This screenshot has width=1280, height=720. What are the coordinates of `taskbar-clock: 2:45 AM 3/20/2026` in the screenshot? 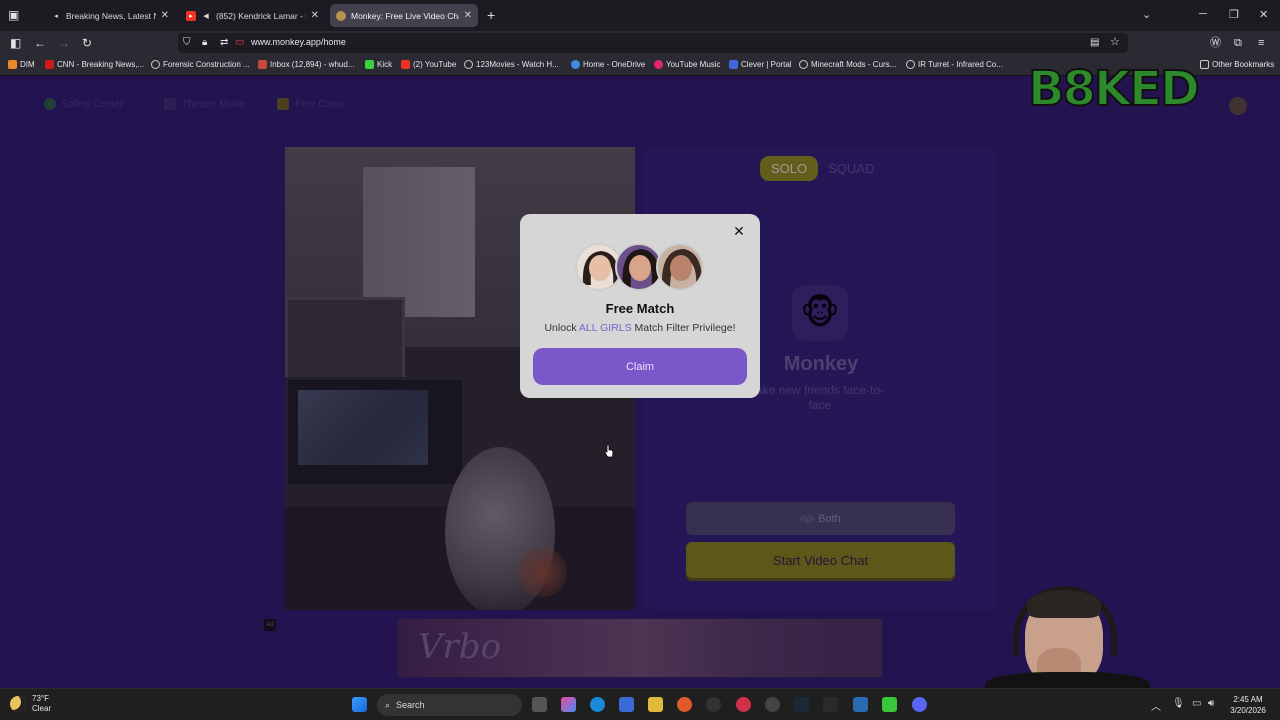 It's located at (1248, 705).